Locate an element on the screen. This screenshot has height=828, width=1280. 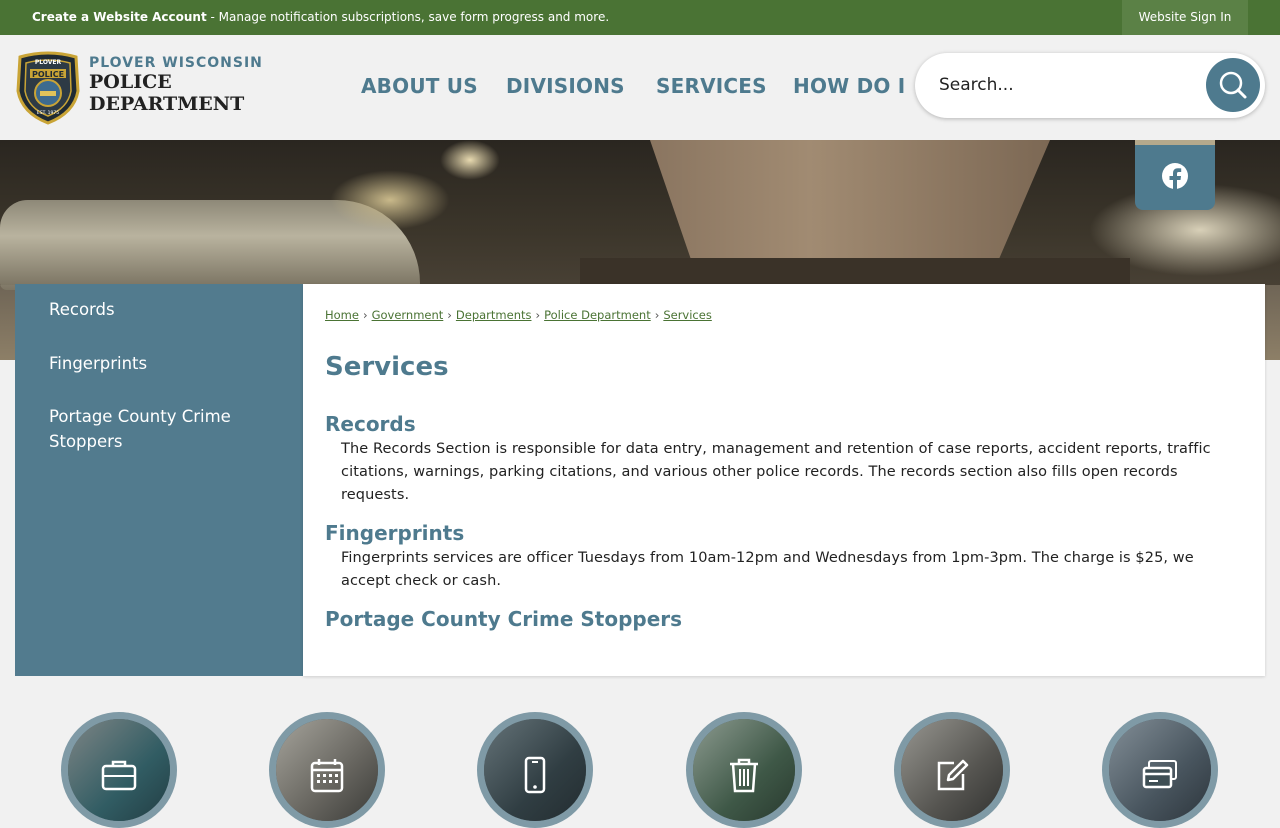
quick-link-forms is located at coordinates (952, 770).